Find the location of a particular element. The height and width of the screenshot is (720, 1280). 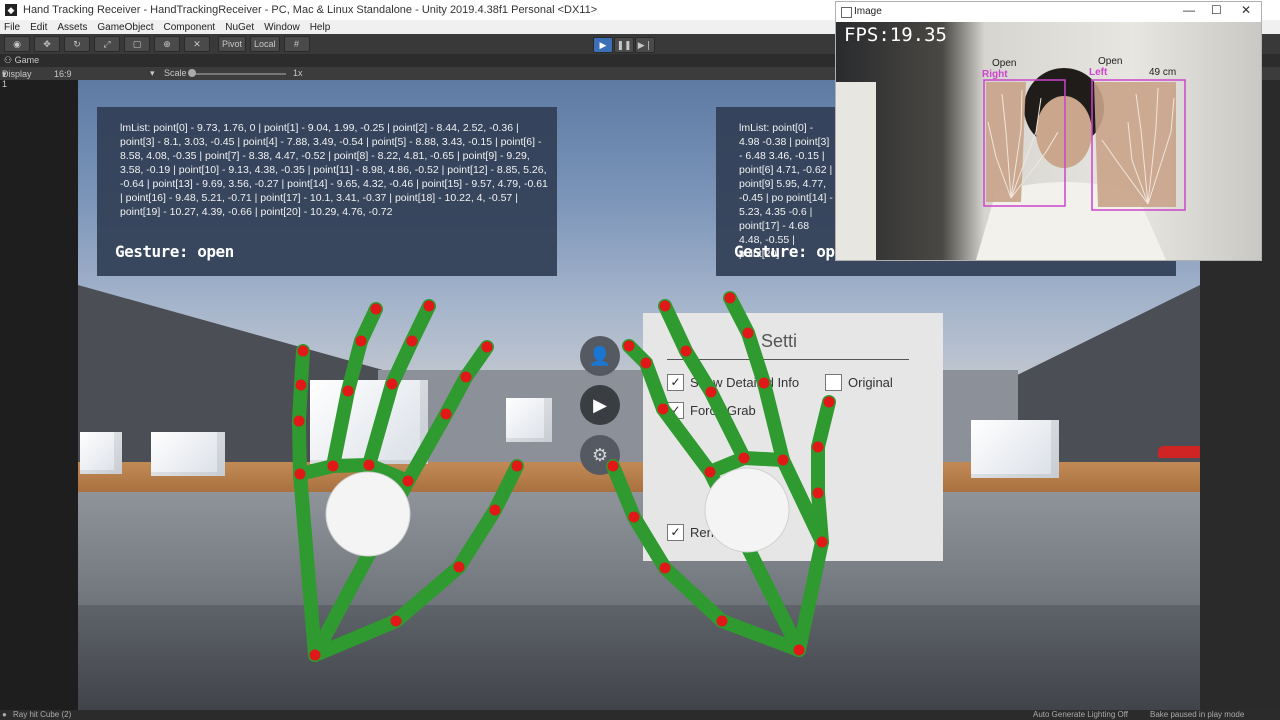

hand-tool-button: ◉ is located at coordinates (17, 44).